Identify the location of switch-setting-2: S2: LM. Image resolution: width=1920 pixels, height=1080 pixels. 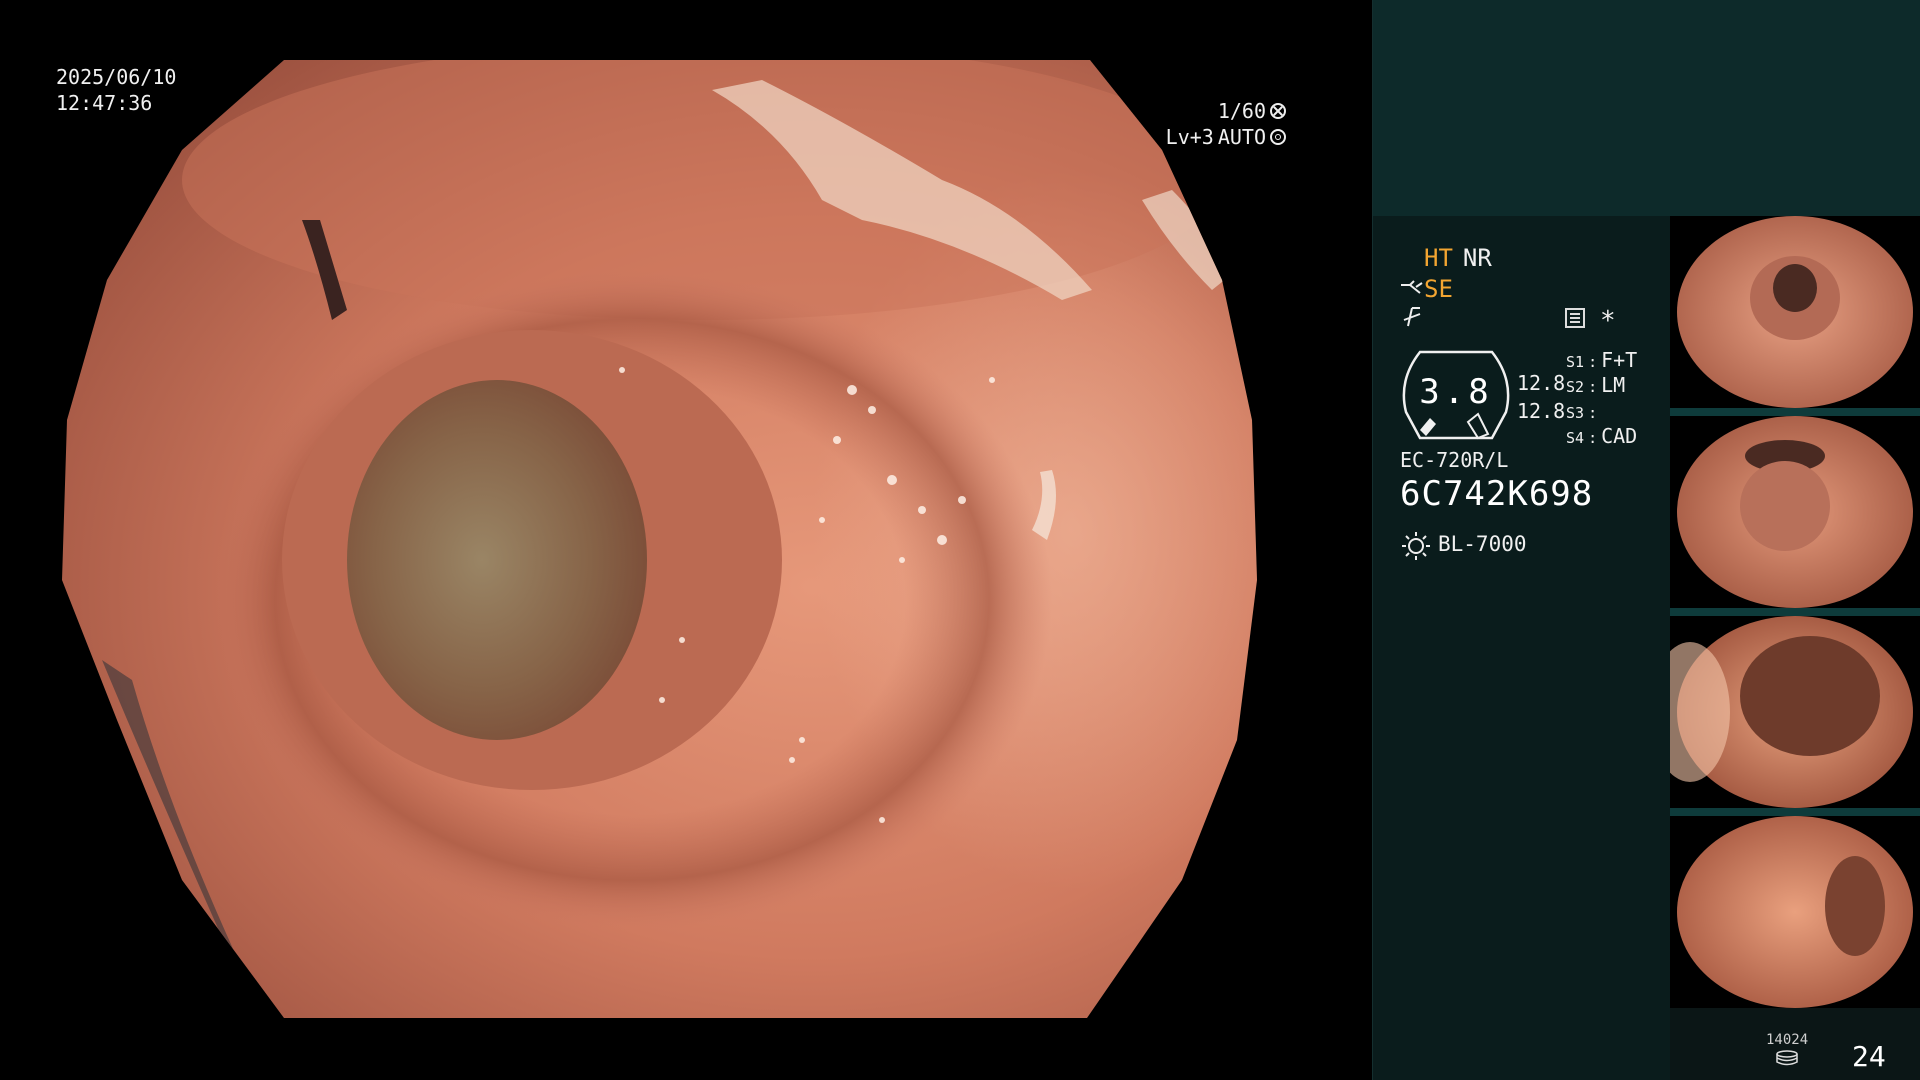
(1595, 385).